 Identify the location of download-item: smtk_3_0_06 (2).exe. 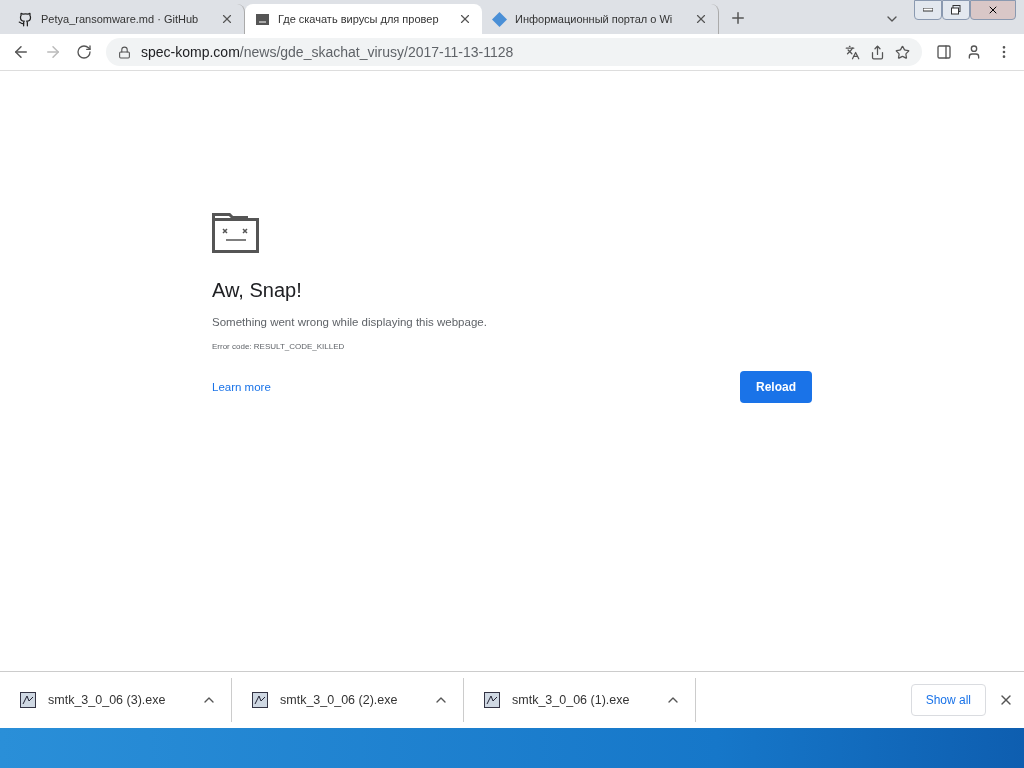
(348, 700).